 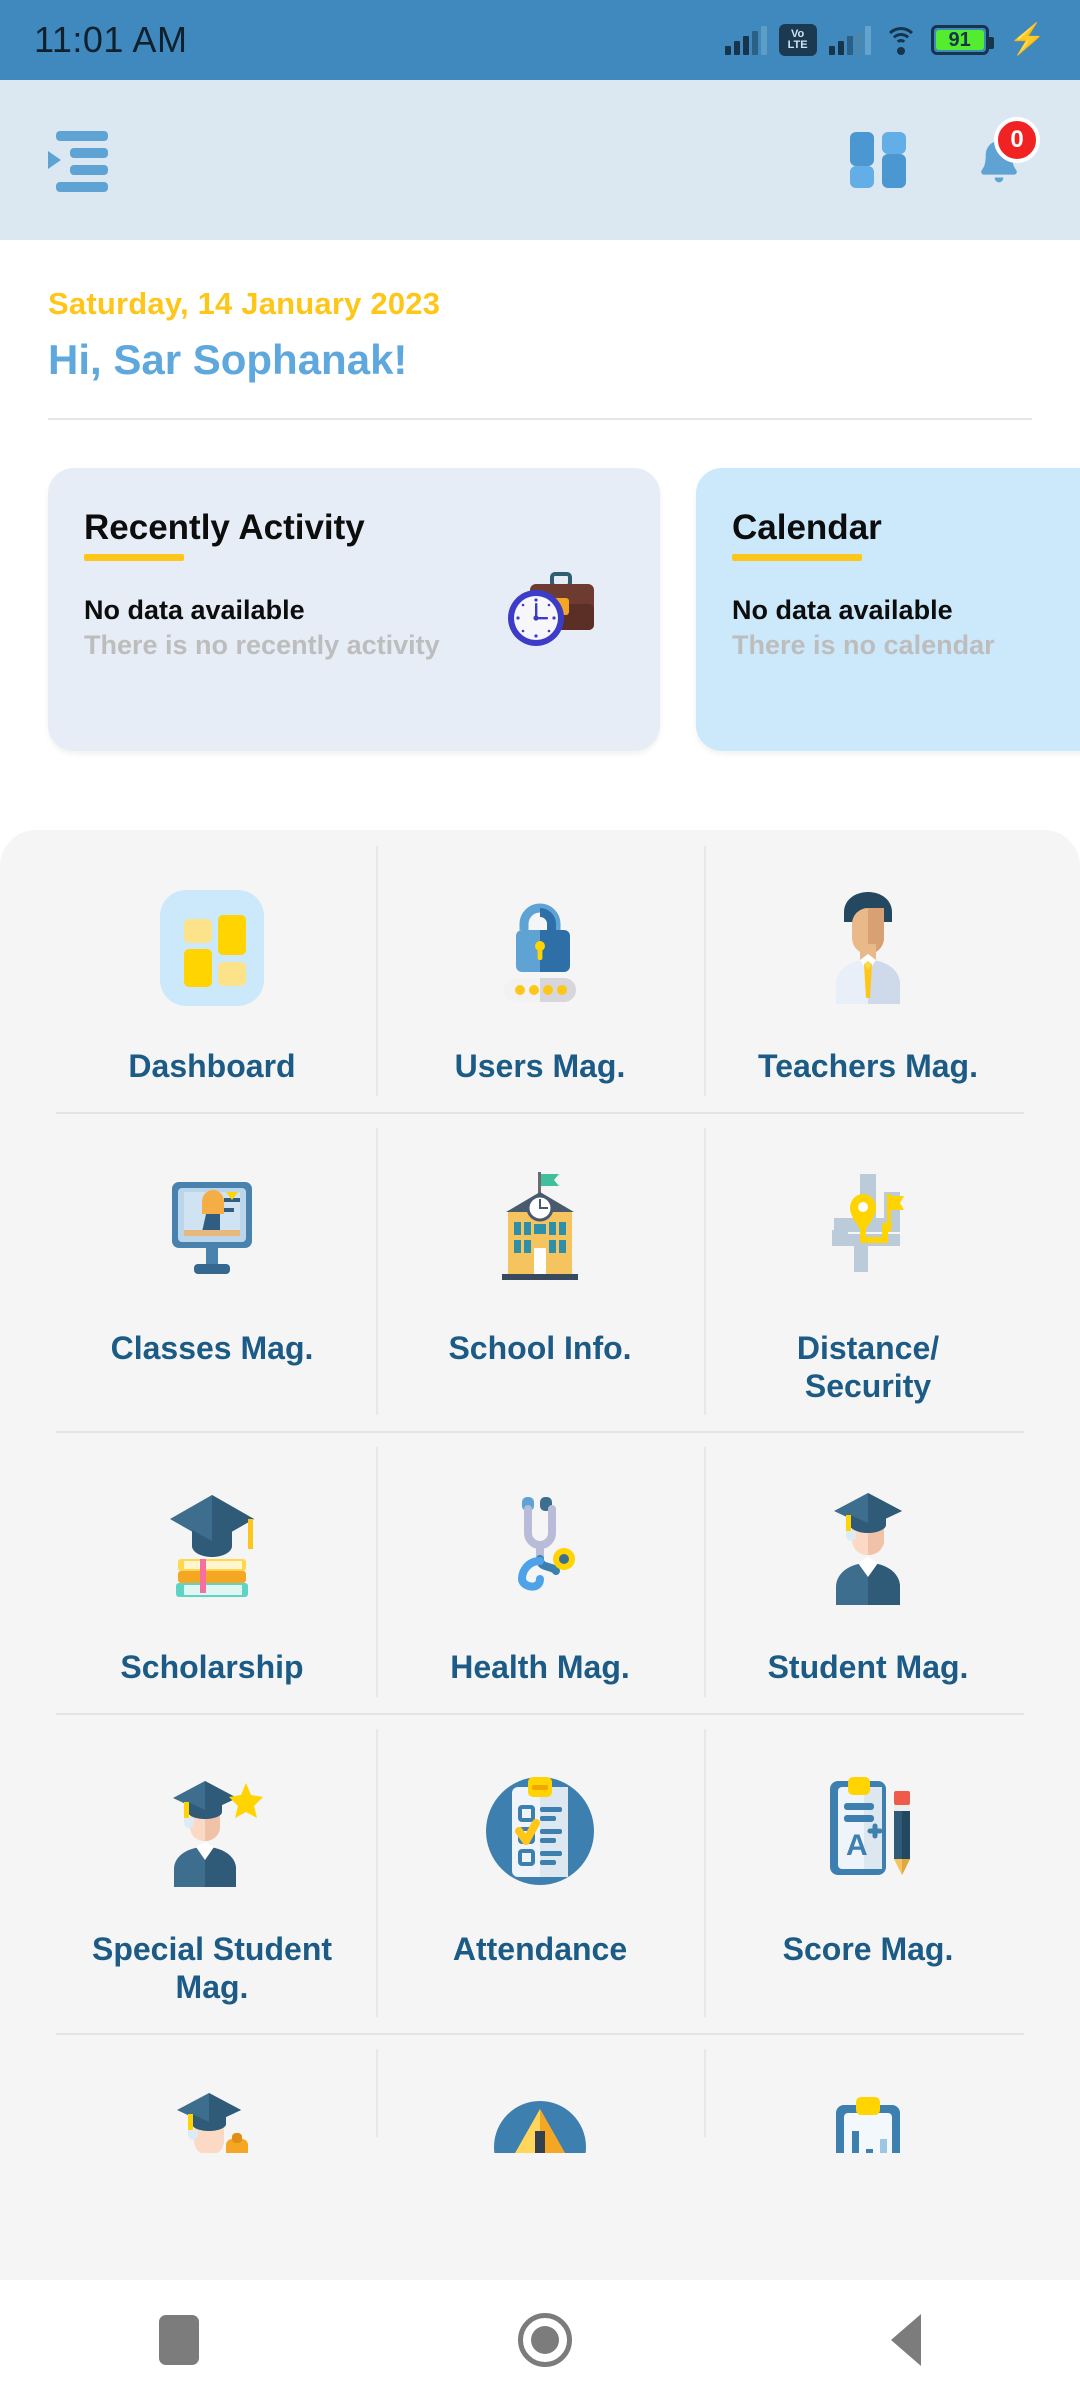 I want to click on menu-item-label: Health Mag., so click(x=540, y=1667).